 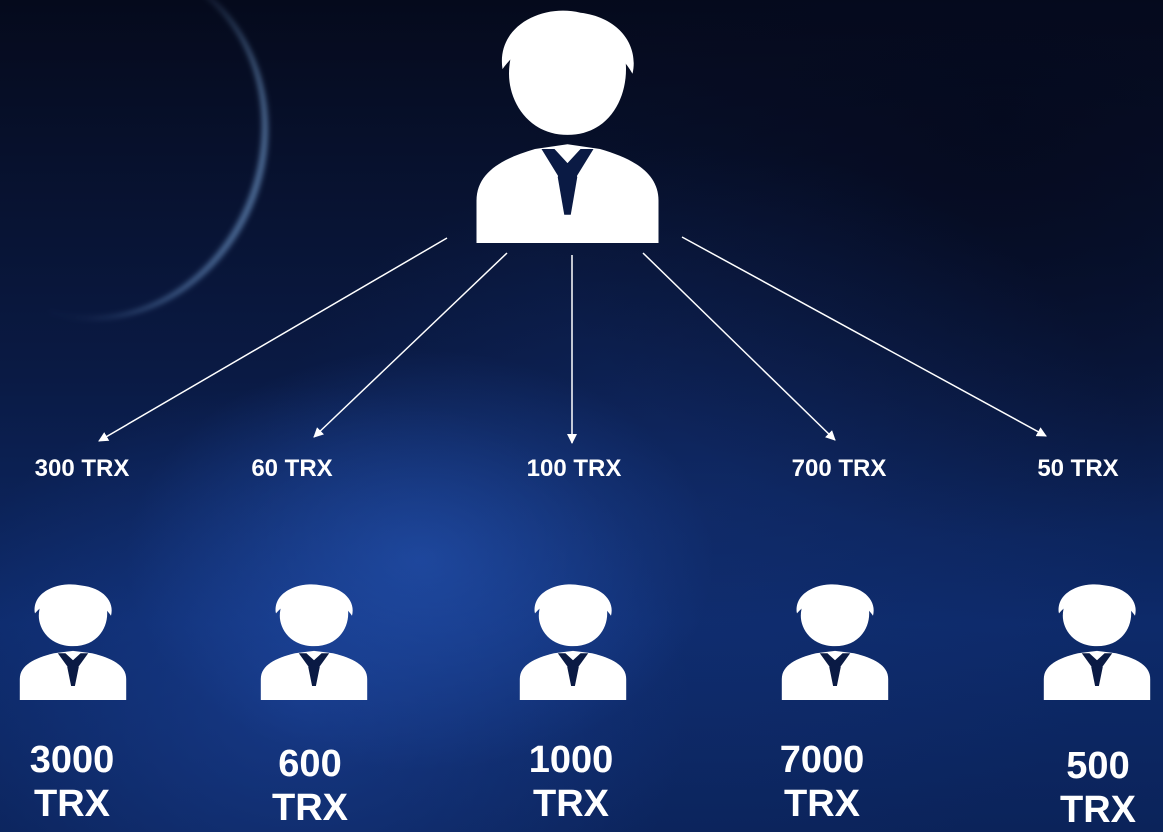 What do you see at coordinates (1078, 468) in the screenshot?
I see `edge-label-5: 50 TRX` at bounding box center [1078, 468].